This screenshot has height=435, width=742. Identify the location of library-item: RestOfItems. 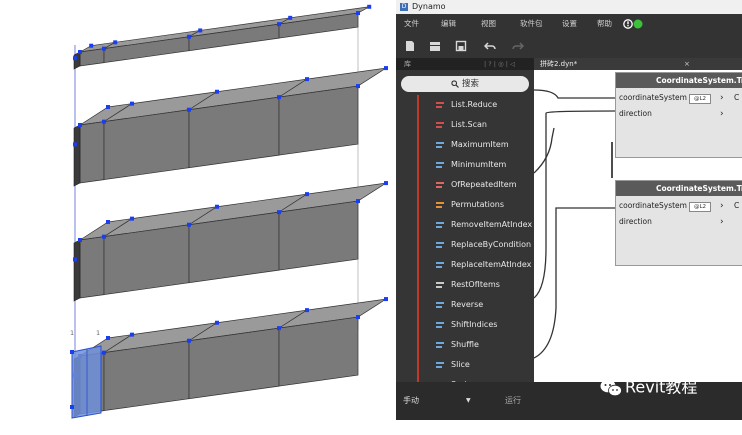
(465, 285).